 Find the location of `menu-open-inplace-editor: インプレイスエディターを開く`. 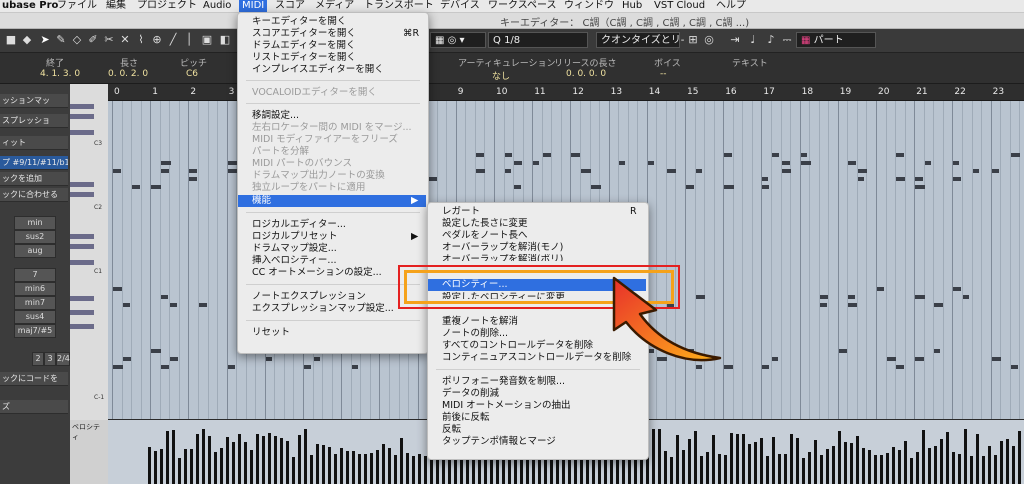

menu-open-inplace-editor: インプレイスエディターを開く is located at coordinates (333, 70).